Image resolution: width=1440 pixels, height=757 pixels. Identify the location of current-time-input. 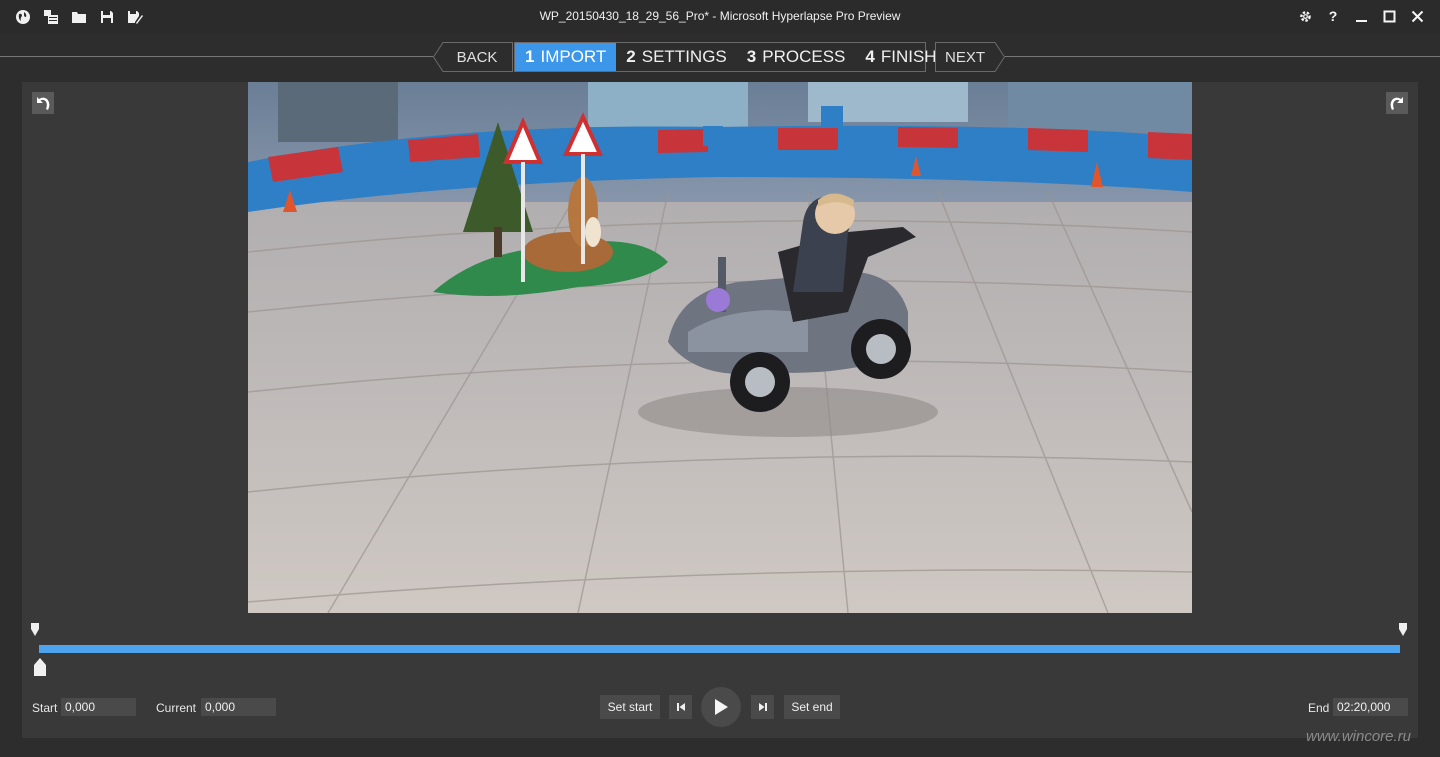
(238, 707).